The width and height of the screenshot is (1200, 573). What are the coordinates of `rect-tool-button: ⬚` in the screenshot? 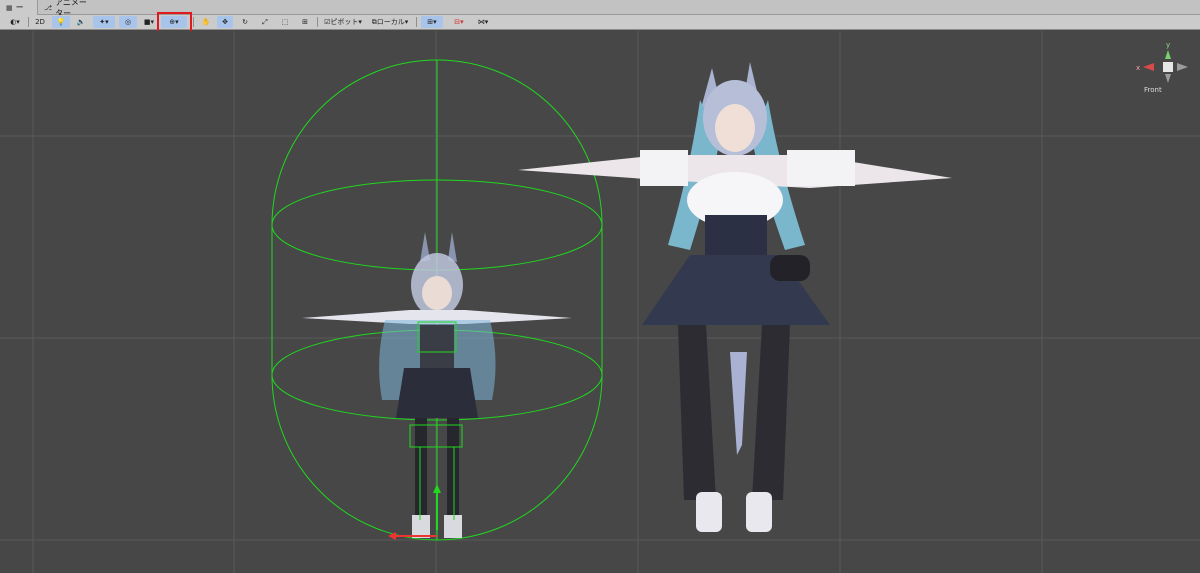 It's located at (285, 22).